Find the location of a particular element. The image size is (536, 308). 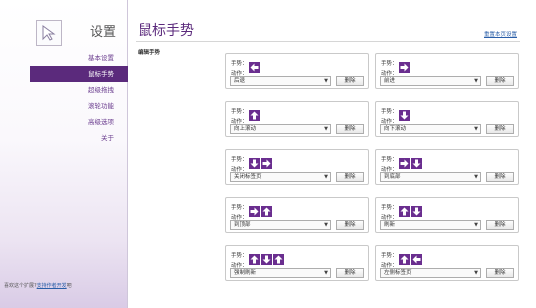

action-select: 关闭标签页 ▼ is located at coordinates (280, 177).